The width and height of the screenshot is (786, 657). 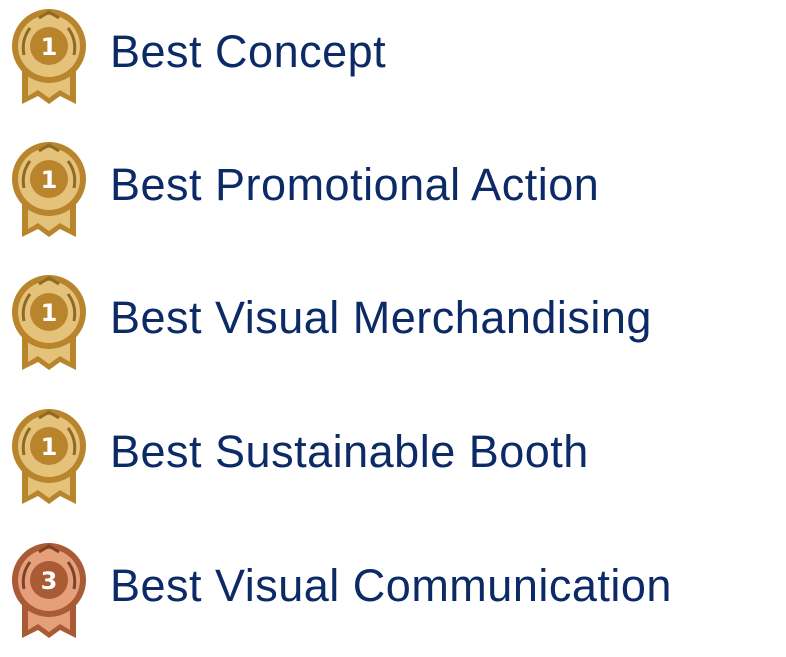 I want to click on bronze-medal-icon: 3, so click(x=49, y=589).